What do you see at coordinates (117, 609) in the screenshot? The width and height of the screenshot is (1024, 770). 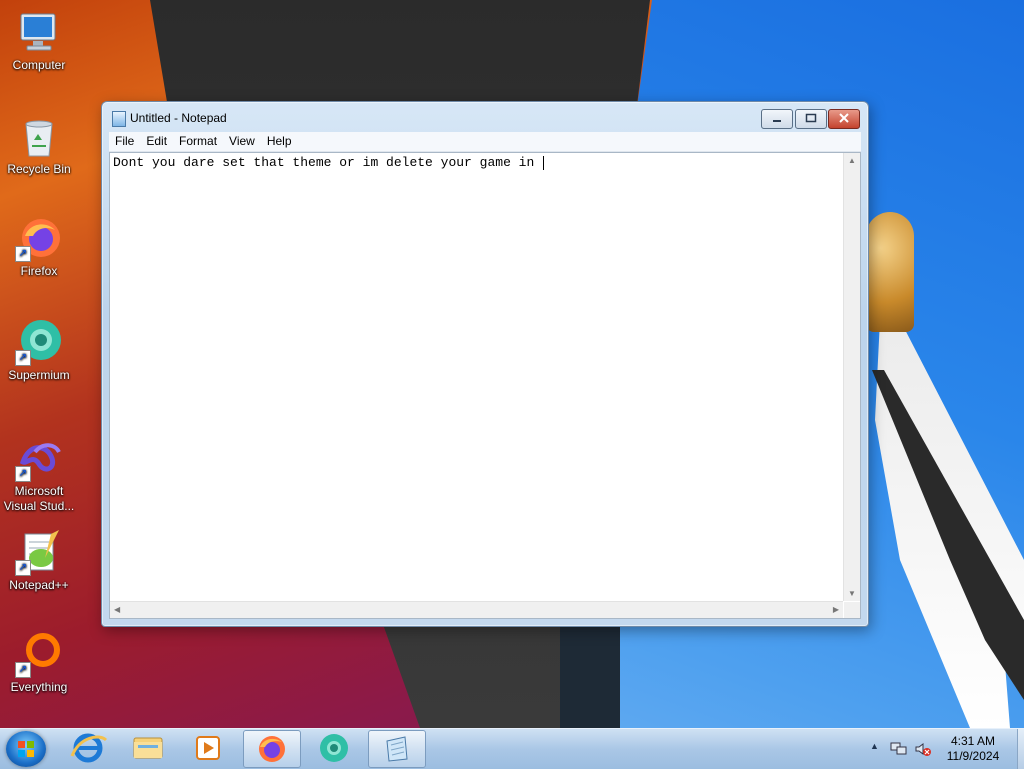 I see `scroll-left-icon: ◀` at bounding box center [117, 609].